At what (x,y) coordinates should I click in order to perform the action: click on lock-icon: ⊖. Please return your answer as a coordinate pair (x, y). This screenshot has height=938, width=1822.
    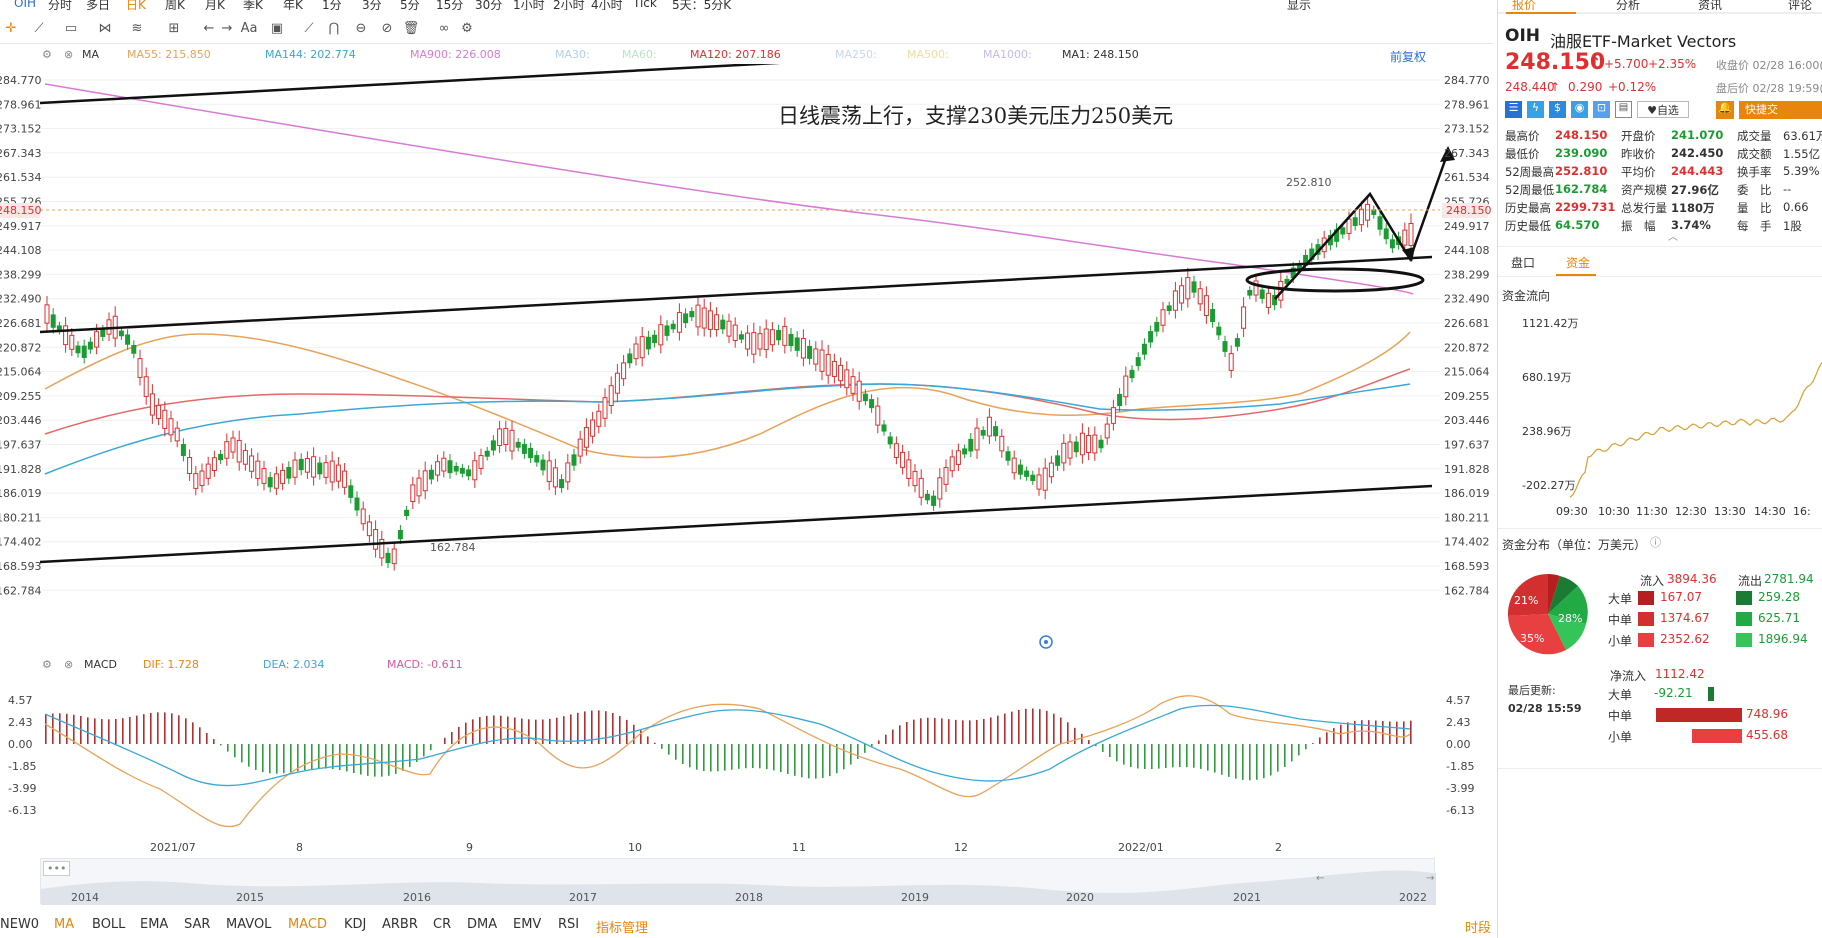
    Looking at the image, I should click on (361, 29).